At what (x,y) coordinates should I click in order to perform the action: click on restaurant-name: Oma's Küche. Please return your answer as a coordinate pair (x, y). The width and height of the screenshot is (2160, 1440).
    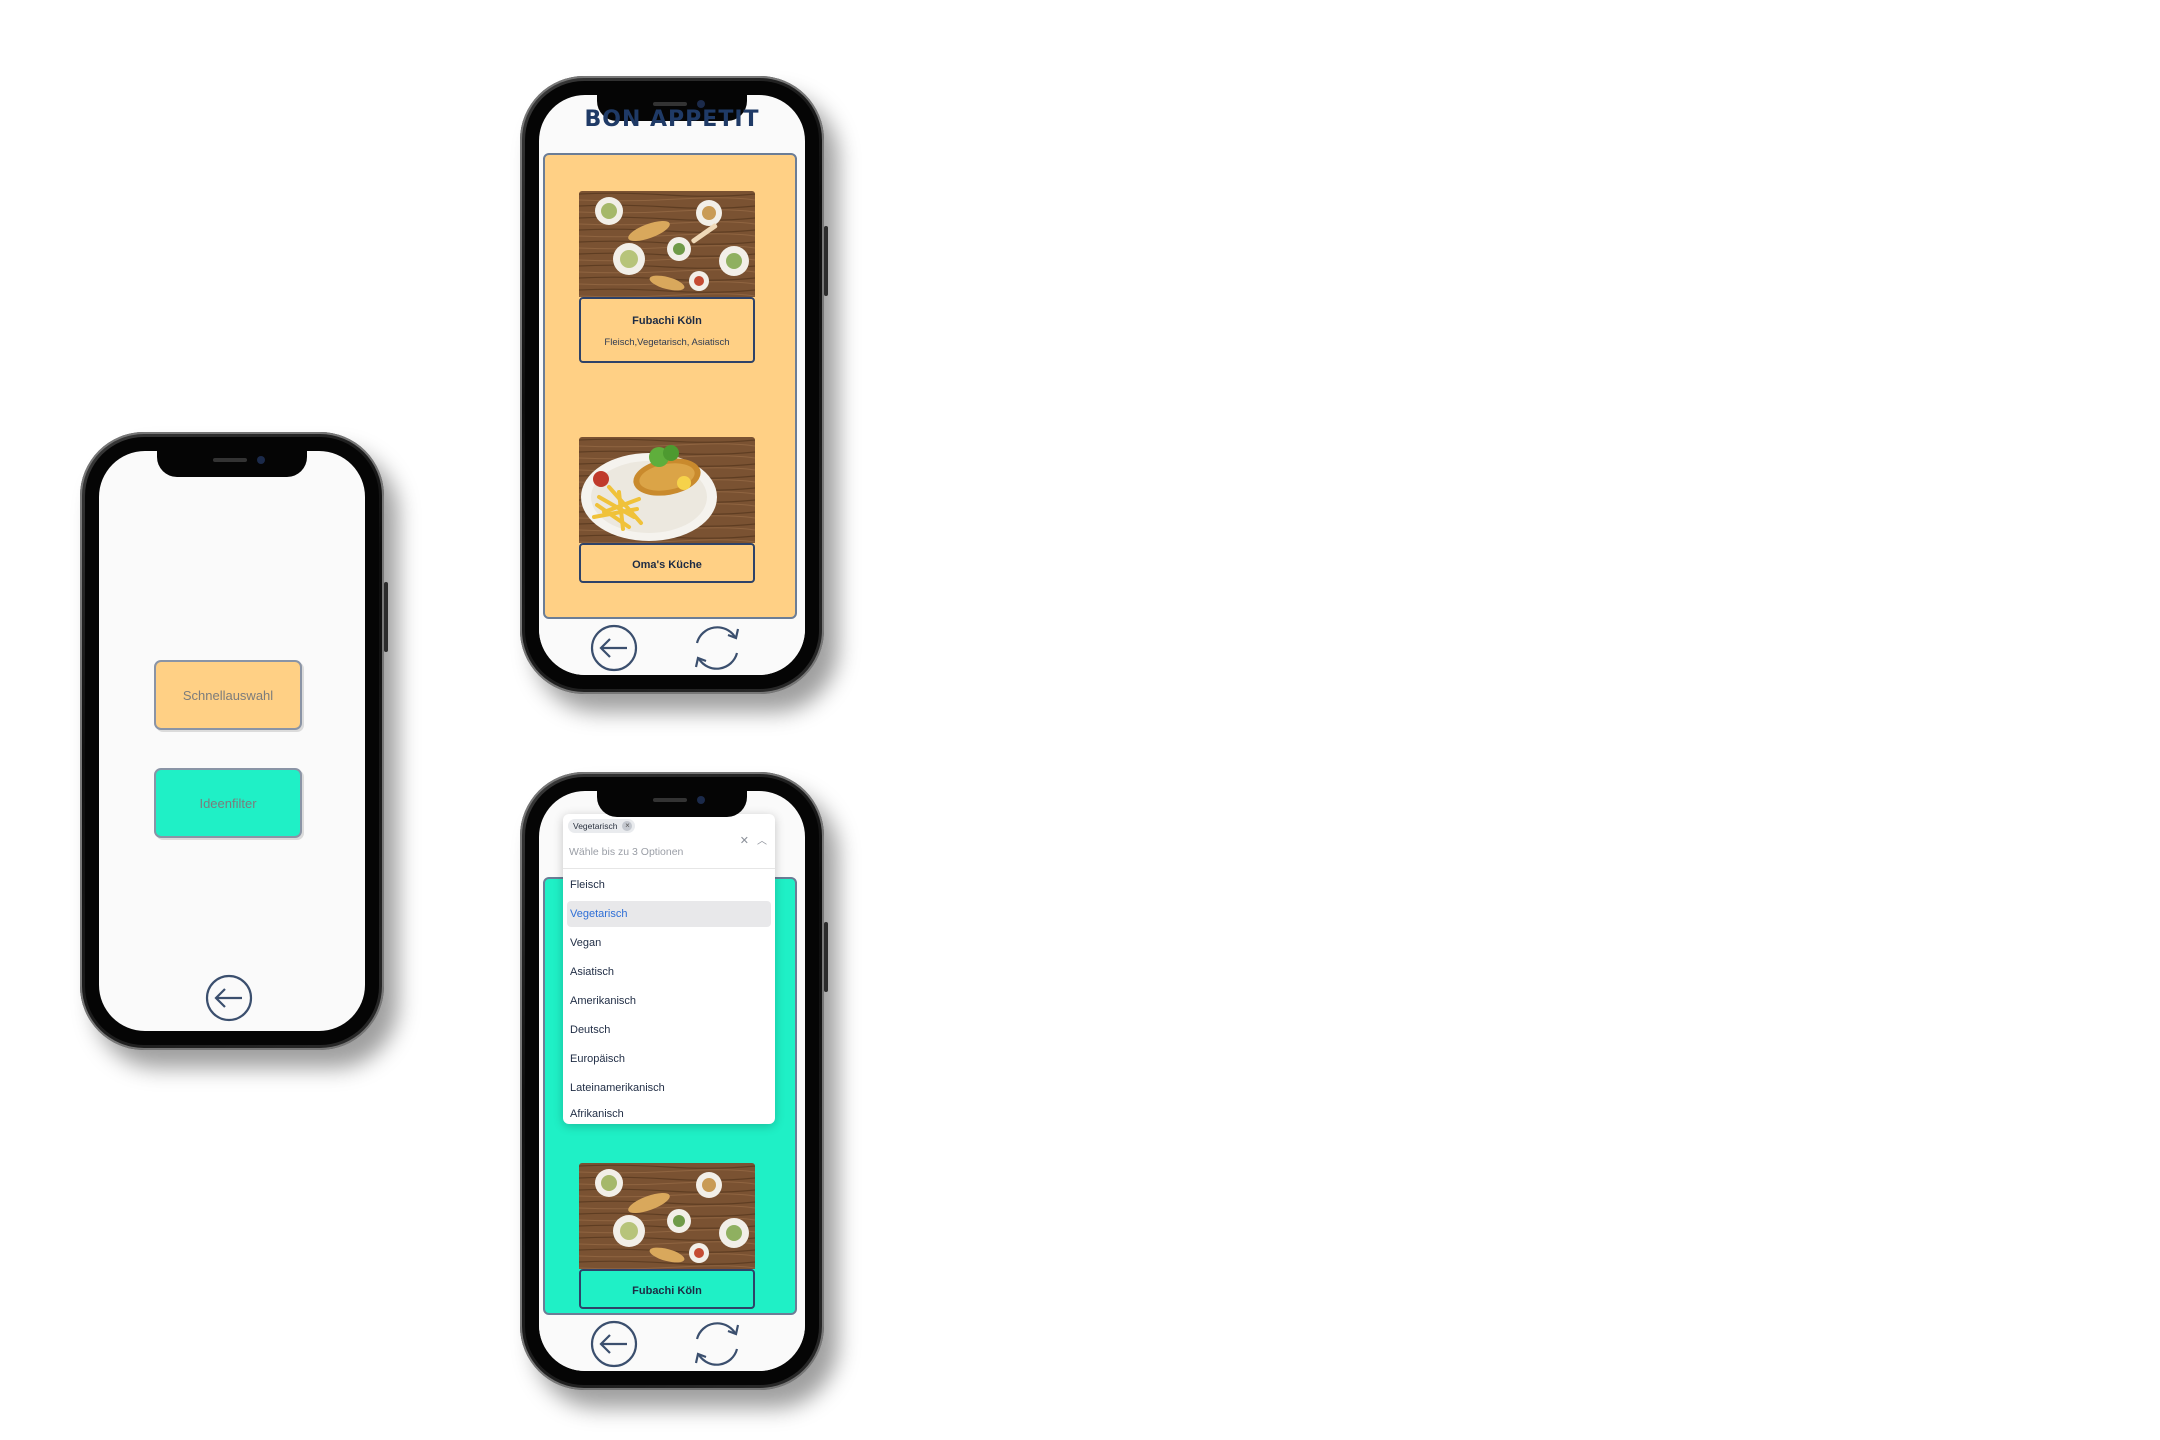
    Looking at the image, I should click on (667, 565).